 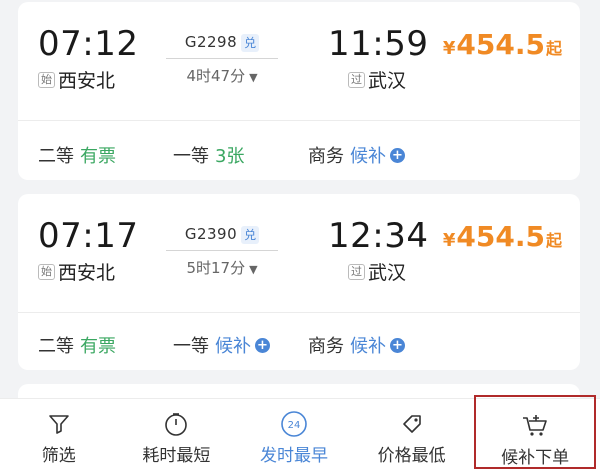 I want to click on seat-first-class: 一等 候补 +, so click(x=240, y=345).